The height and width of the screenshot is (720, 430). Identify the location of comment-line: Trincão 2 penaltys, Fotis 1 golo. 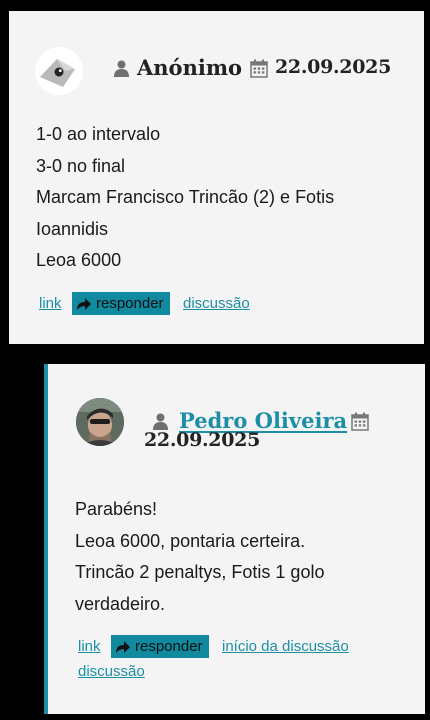
(200, 572).